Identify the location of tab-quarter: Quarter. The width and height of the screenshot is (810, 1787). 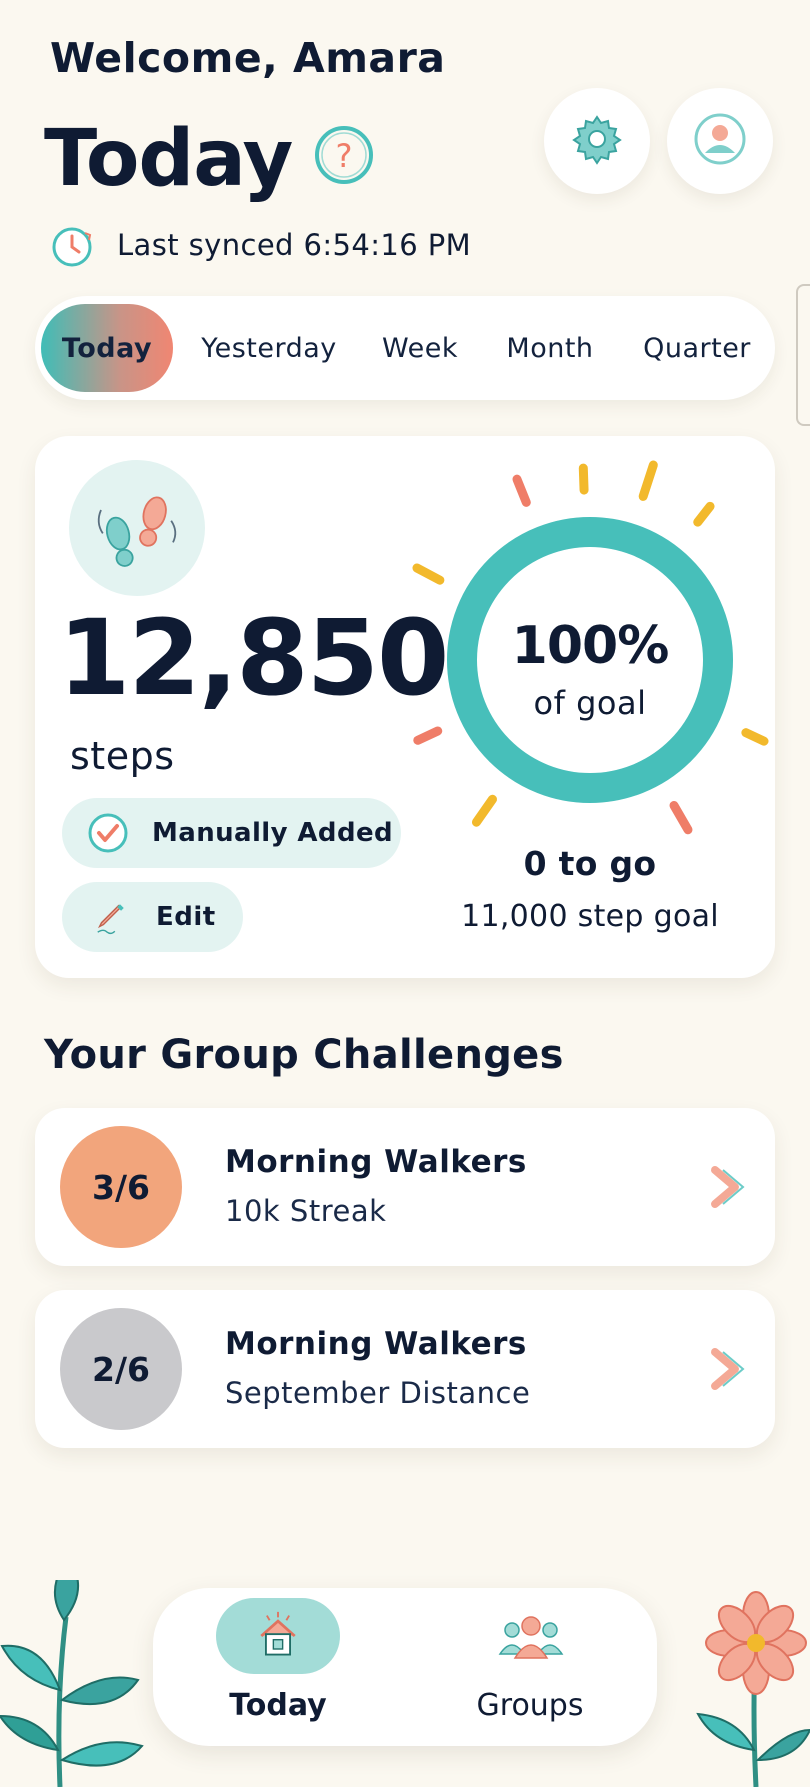
(697, 348).